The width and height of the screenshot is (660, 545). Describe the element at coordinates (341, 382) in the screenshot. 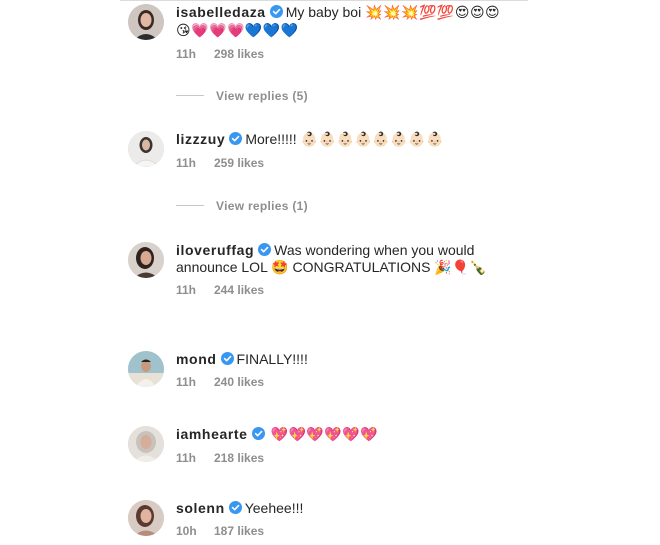

I see `comment-meta: 11h 240 likes` at that location.